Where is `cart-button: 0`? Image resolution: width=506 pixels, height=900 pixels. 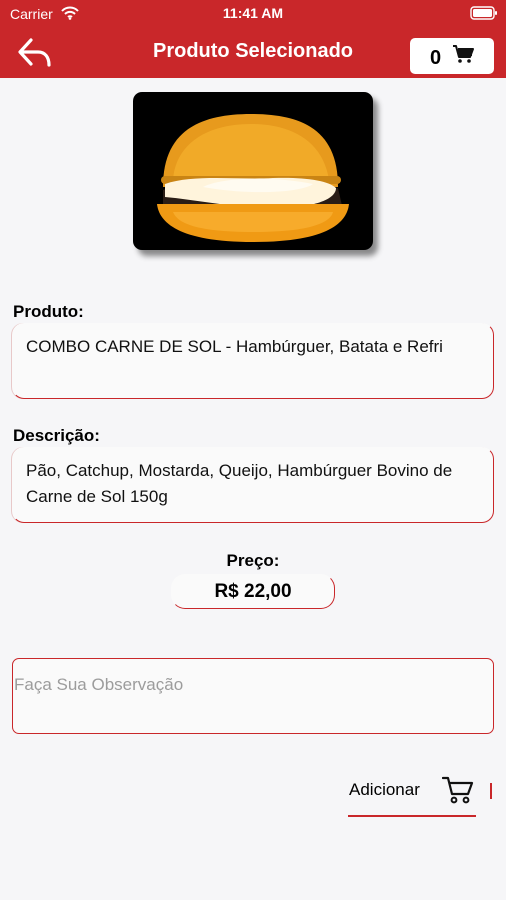 cart-button: 0 is located at coordinates (452, 56).